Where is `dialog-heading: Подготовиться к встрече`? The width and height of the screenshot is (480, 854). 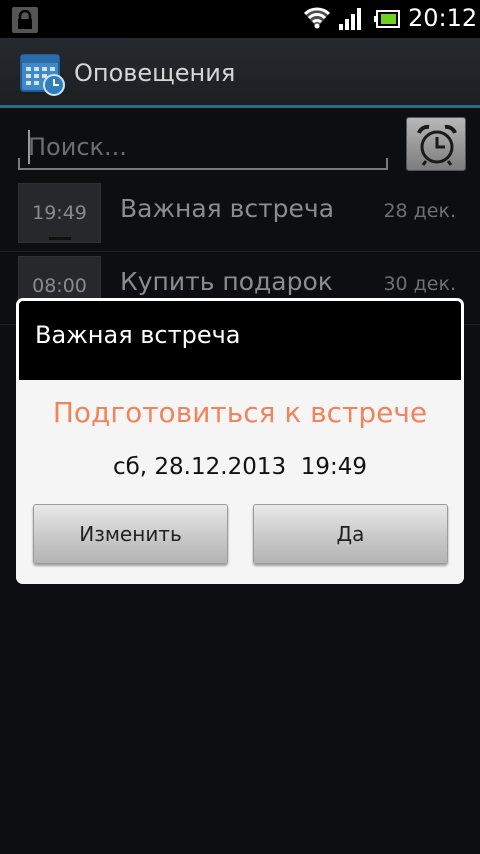 dialog-heading: Подготовиться к встрече is located at coordinates (240, 412).